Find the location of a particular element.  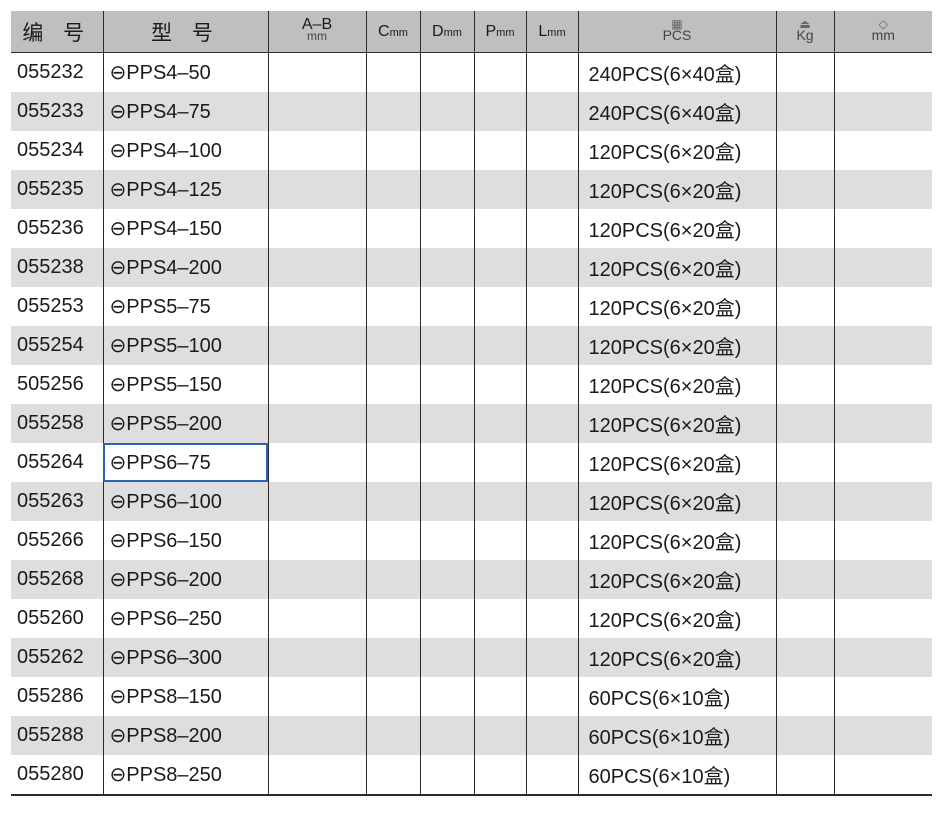

cell-model: ⊖PPS5–75 is located at coordinates (185, 306).